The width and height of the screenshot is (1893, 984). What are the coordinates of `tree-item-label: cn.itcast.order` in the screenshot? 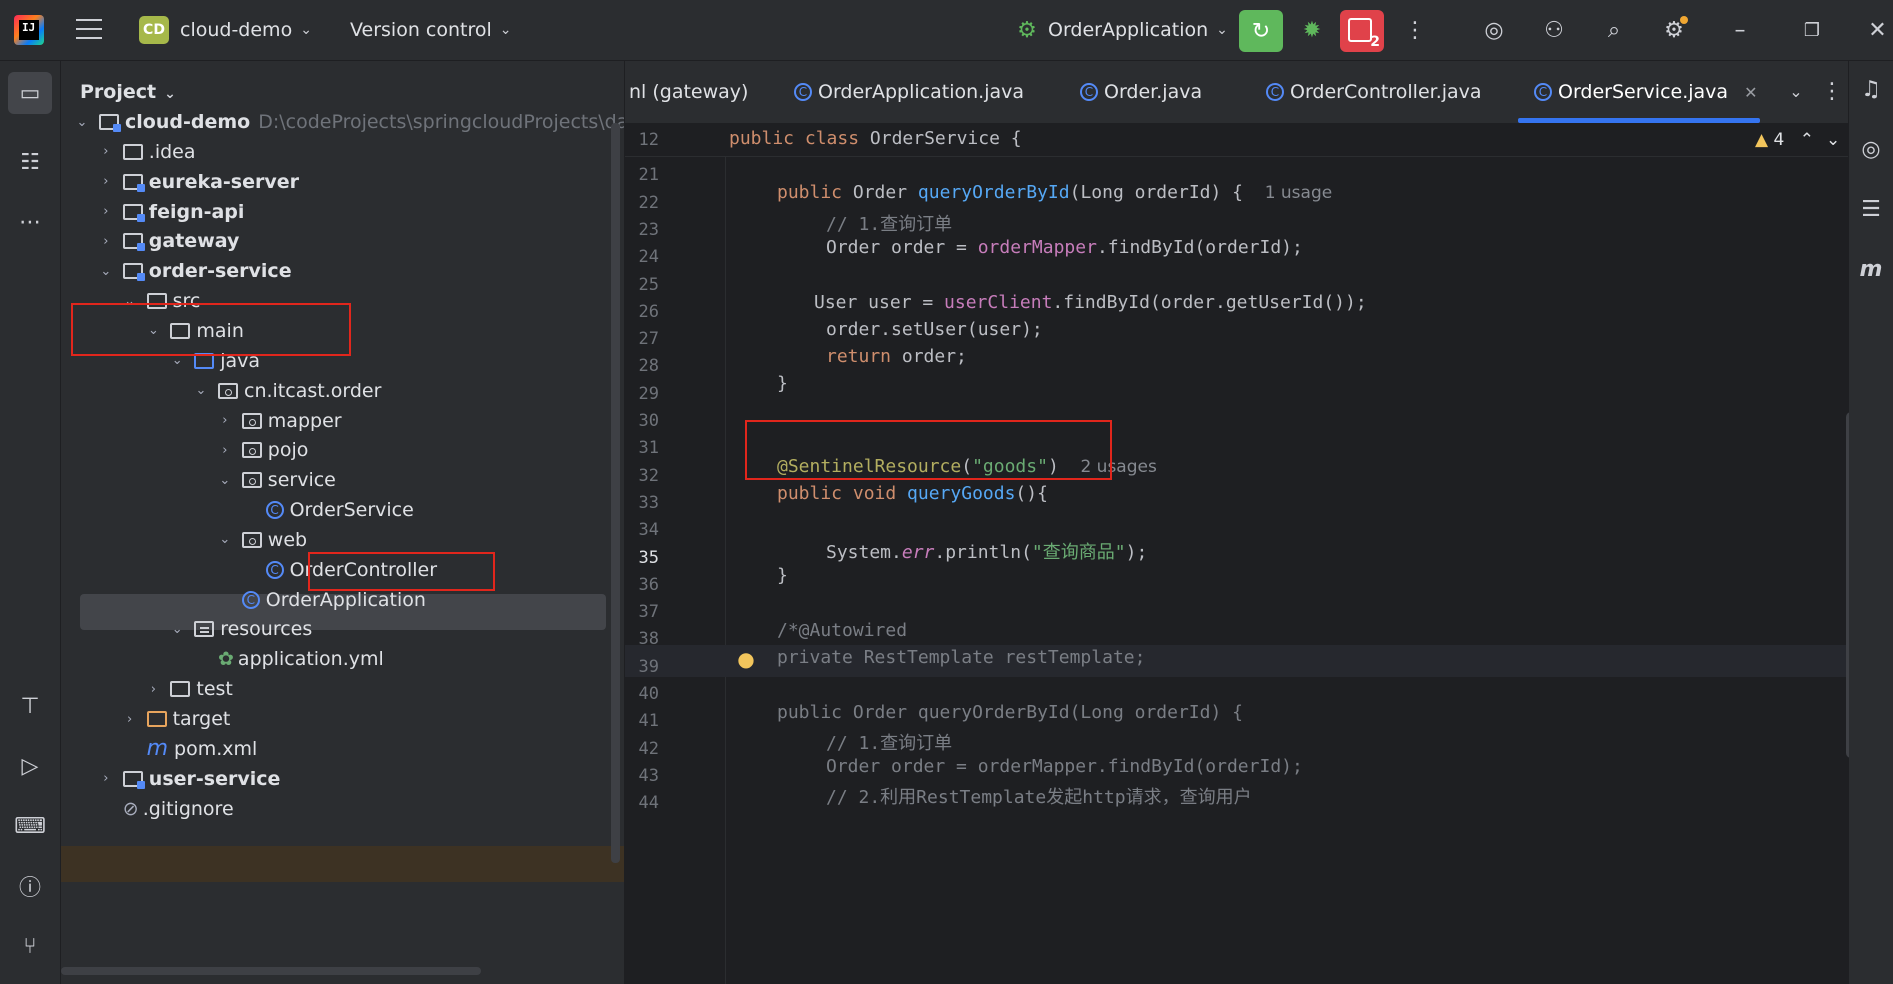 It's located at (313, 390).